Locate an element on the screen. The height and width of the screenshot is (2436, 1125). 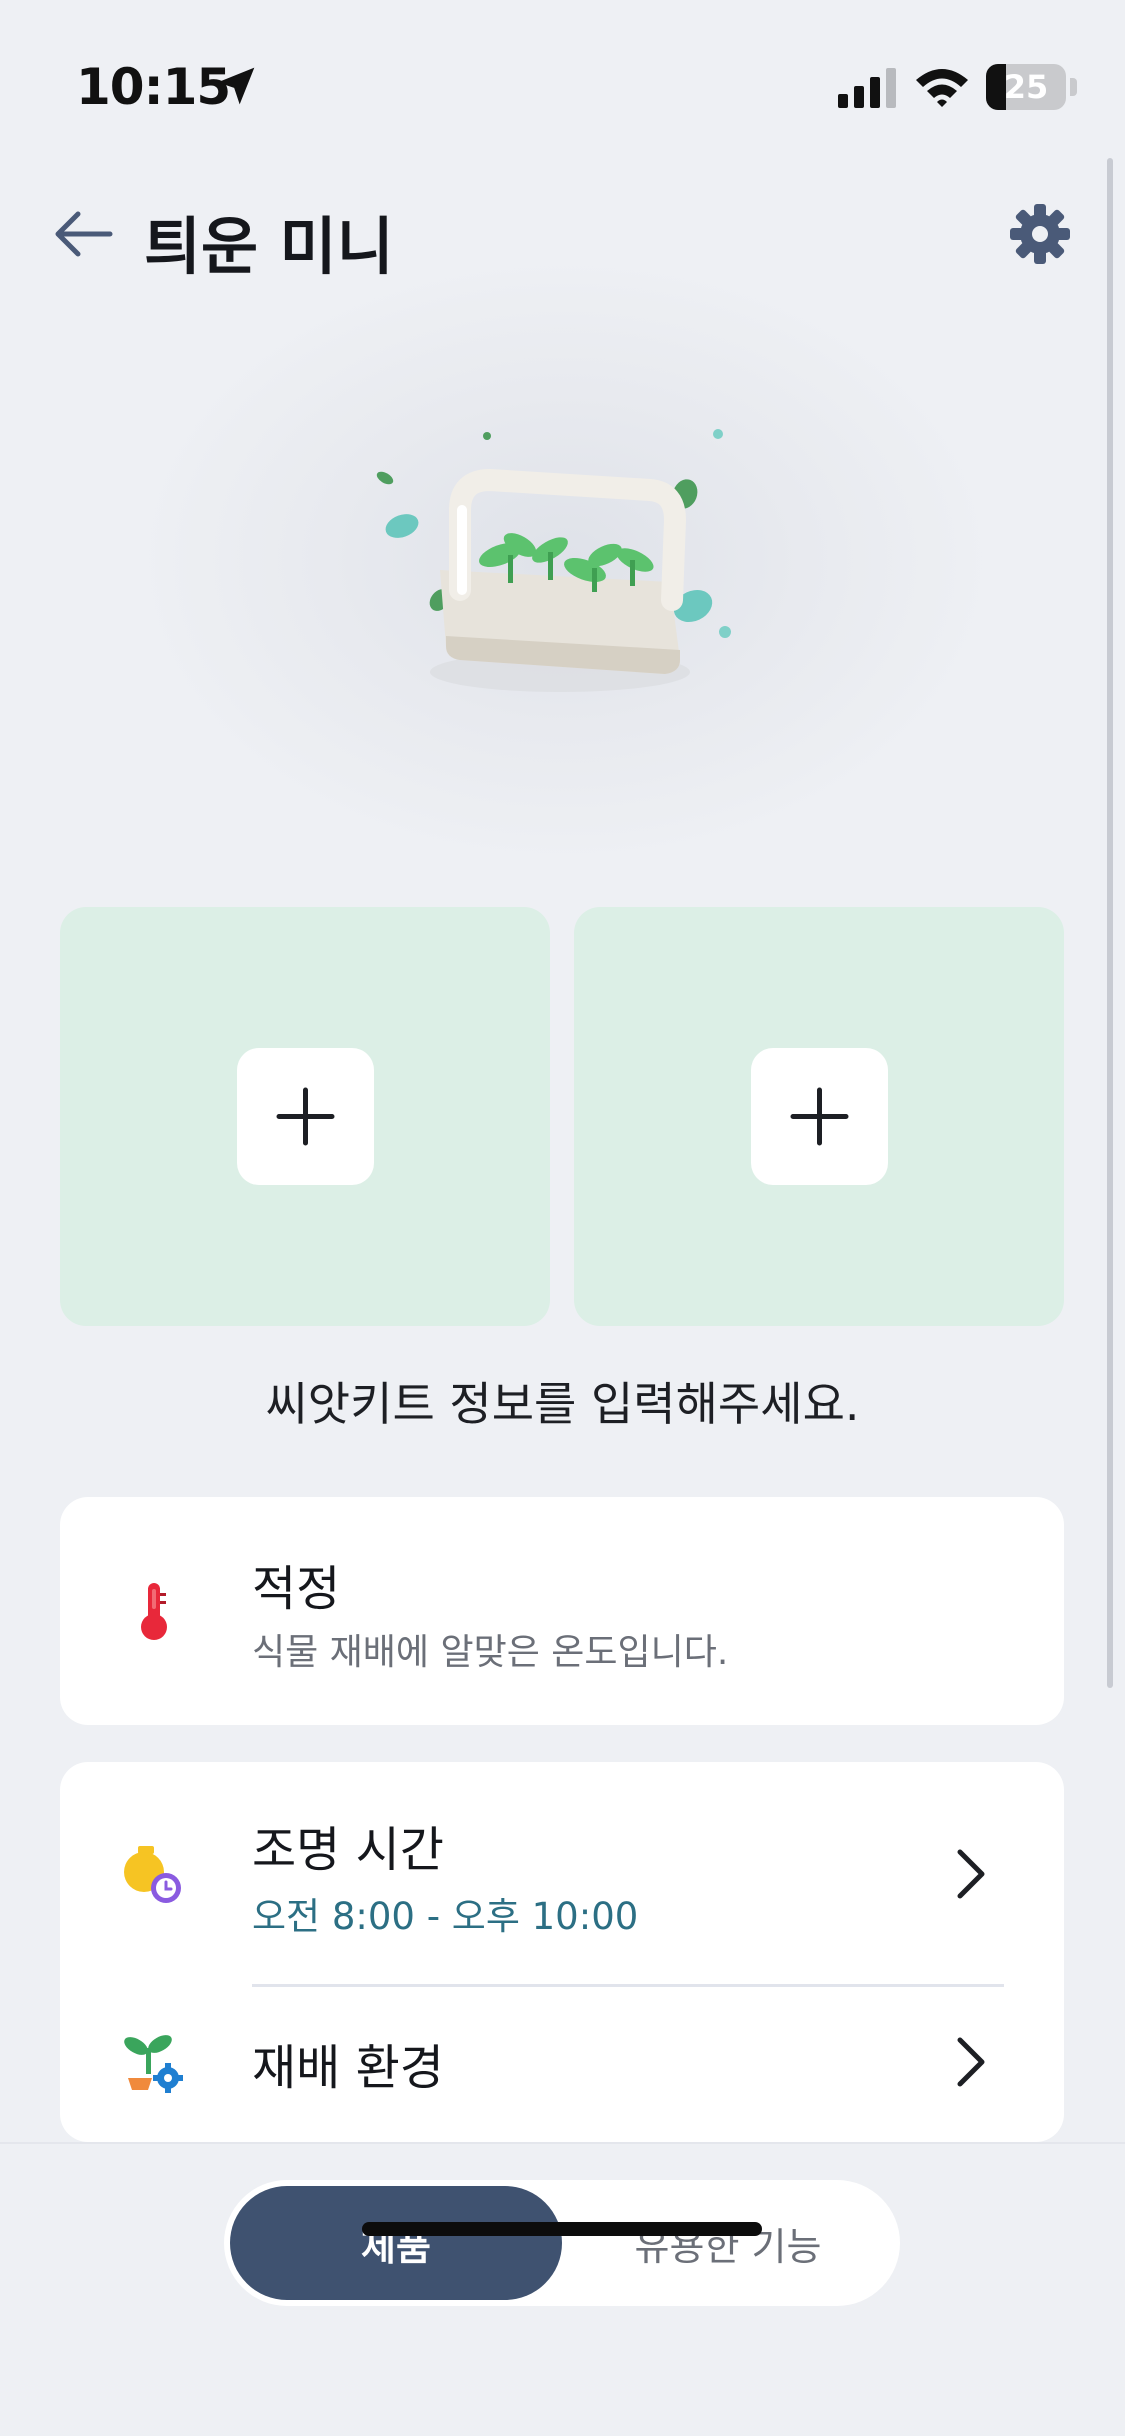
status-time: 10:15 is located at coordinates (153, 87).